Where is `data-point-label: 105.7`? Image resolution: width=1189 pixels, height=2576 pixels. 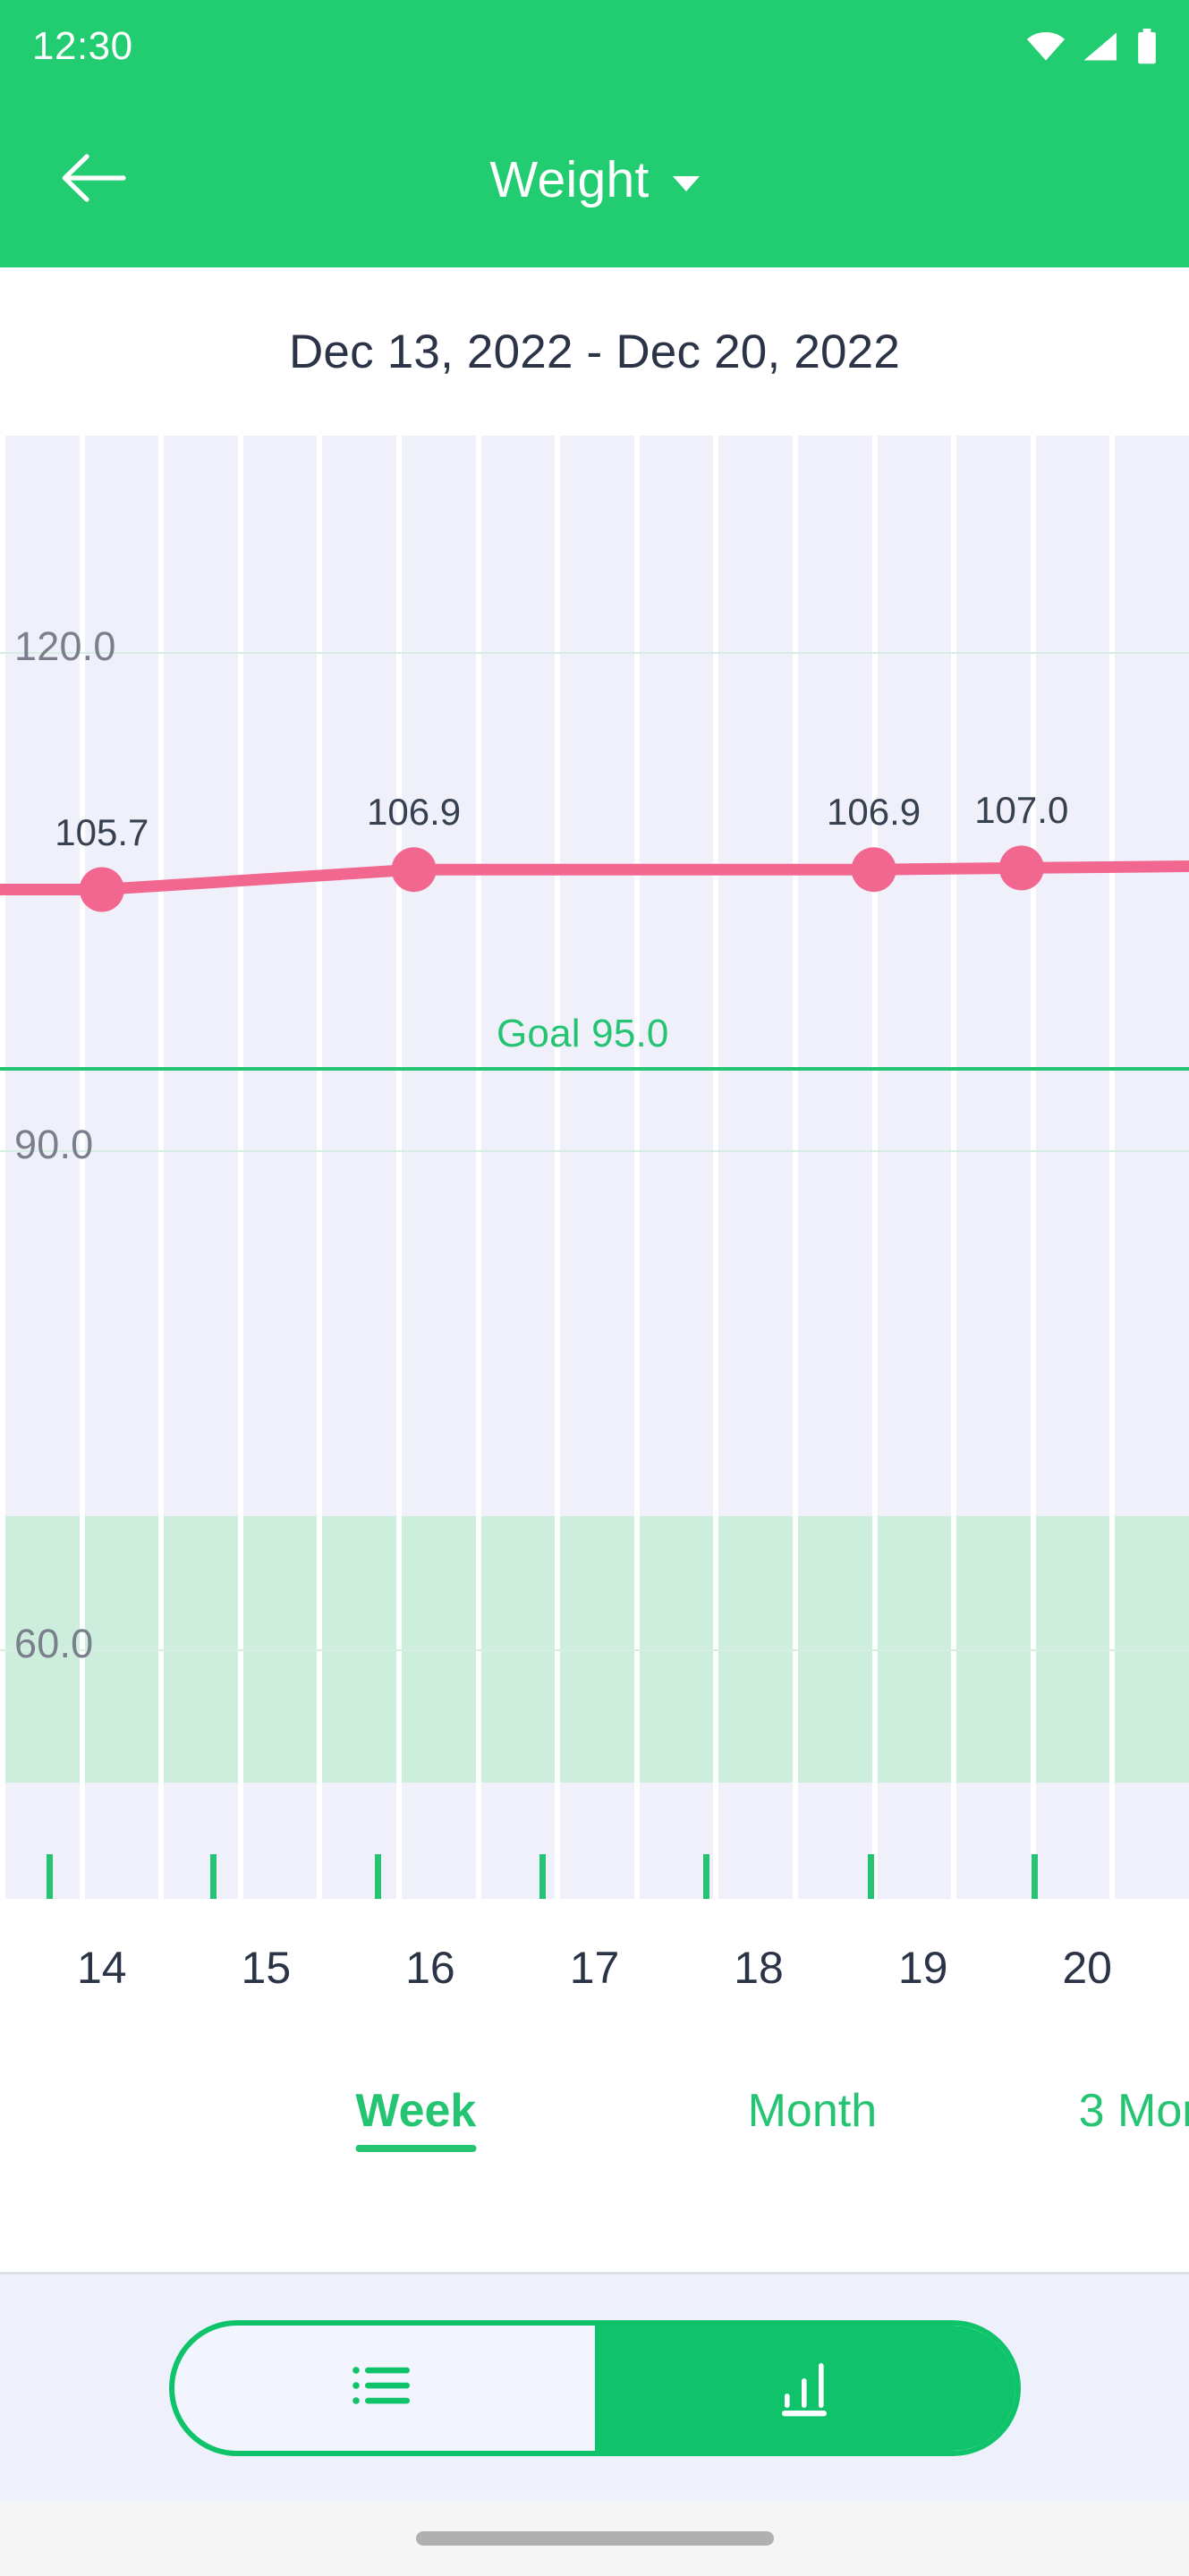 data-point-label: 105.7 is located at coordinates (102, 831).